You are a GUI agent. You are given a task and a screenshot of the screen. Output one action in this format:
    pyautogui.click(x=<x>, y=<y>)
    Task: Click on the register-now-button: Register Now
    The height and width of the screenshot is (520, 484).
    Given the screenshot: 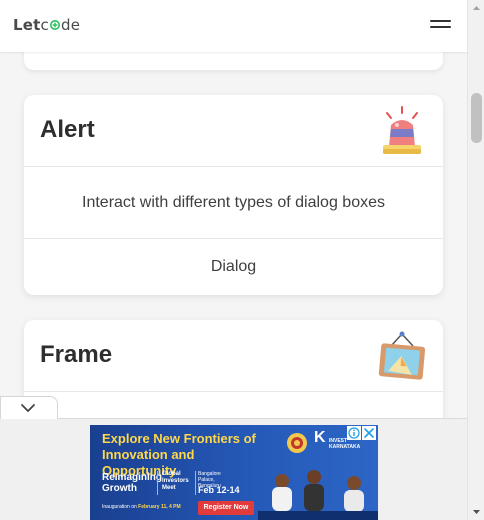 What is the action you would take?
    pyautogui.click(x=226, y=508)
    